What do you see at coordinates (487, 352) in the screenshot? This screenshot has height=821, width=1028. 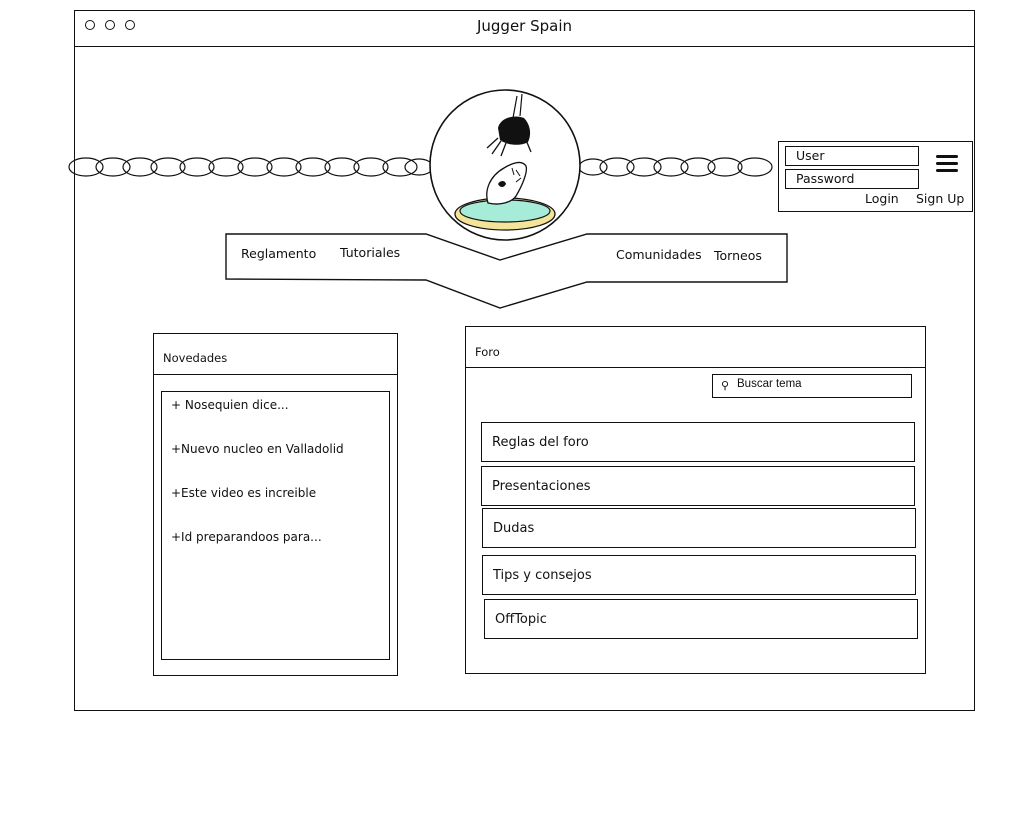 I see `forum-title: Foro` at bounding box center [487, 352].